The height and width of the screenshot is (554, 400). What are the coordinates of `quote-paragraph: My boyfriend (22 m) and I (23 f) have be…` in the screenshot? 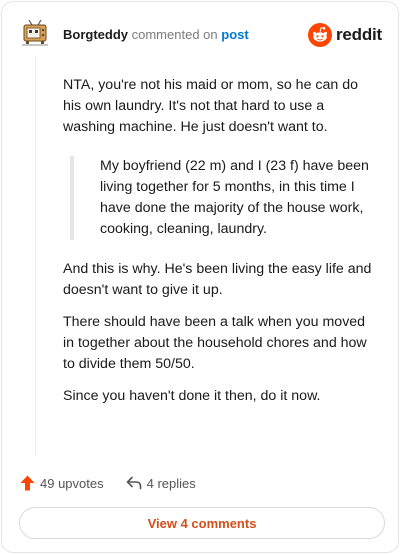 It's located at (234, 197).